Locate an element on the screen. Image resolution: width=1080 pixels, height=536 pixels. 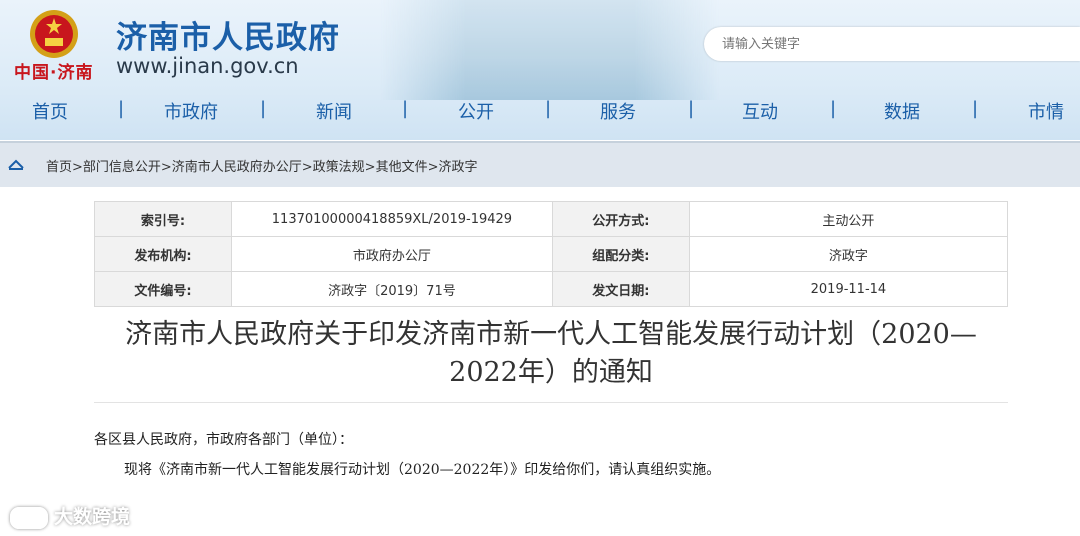
table-row: 发布机构: 市政府办公厅 组配分类: 济政字 is located at coordinates (551, 254).